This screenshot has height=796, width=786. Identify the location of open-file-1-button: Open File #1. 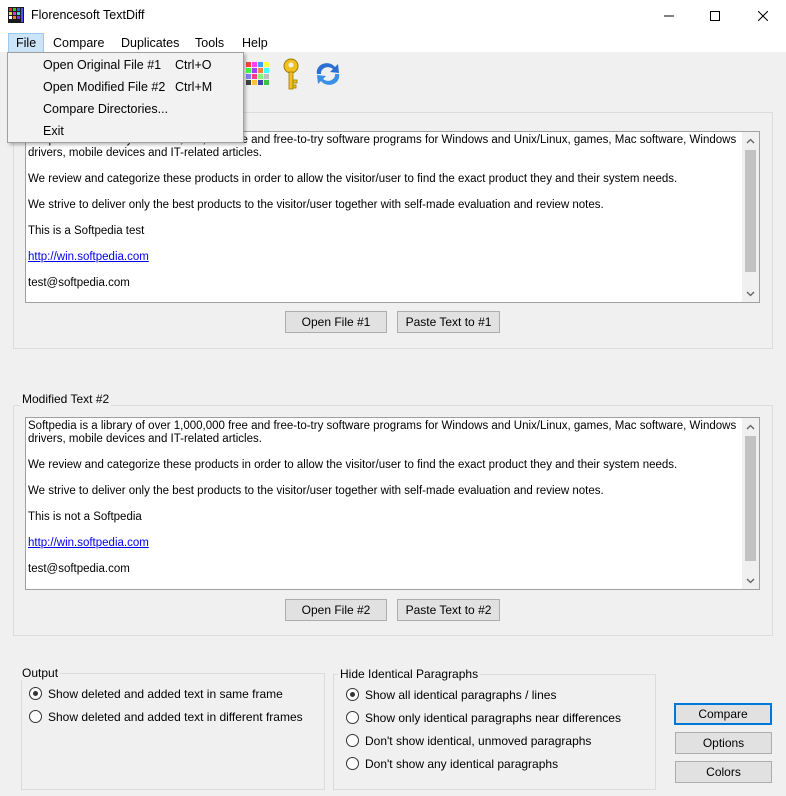
(336, 322).